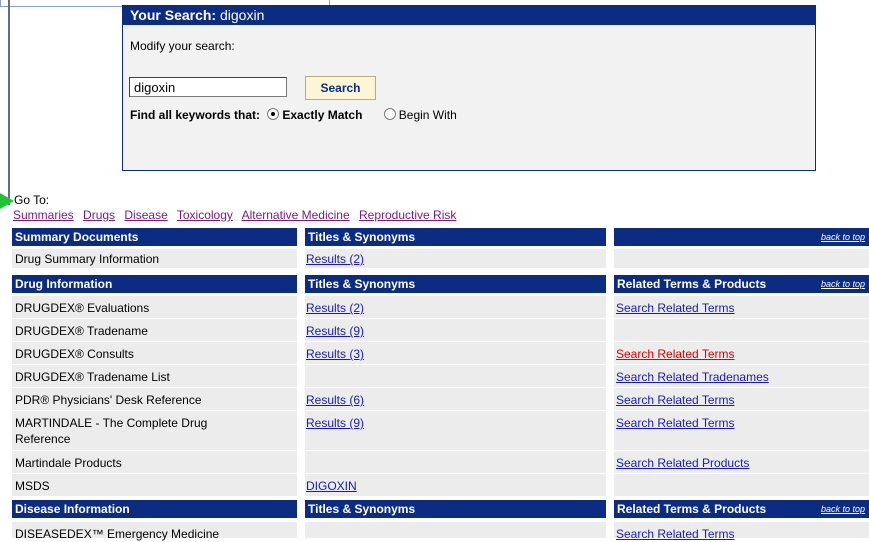  What do you see at coordinates (692, 509) in the screenshot?
I see `disease-related-label: Related Terms & Products` at bounding box center [692, 509].